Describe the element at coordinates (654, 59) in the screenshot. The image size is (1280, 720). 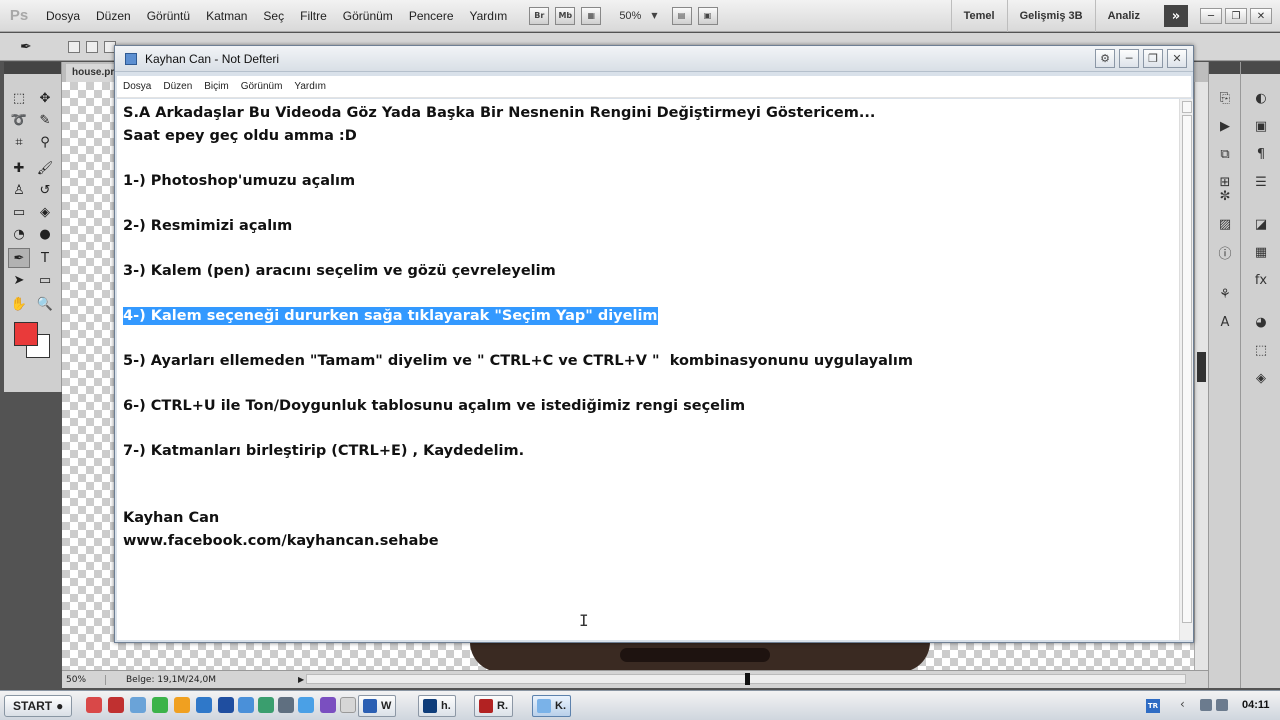
I see `notepad-titlebar: Kayhan Can - Not Defteri ⚙ ─ ❐ ✕` at that location.